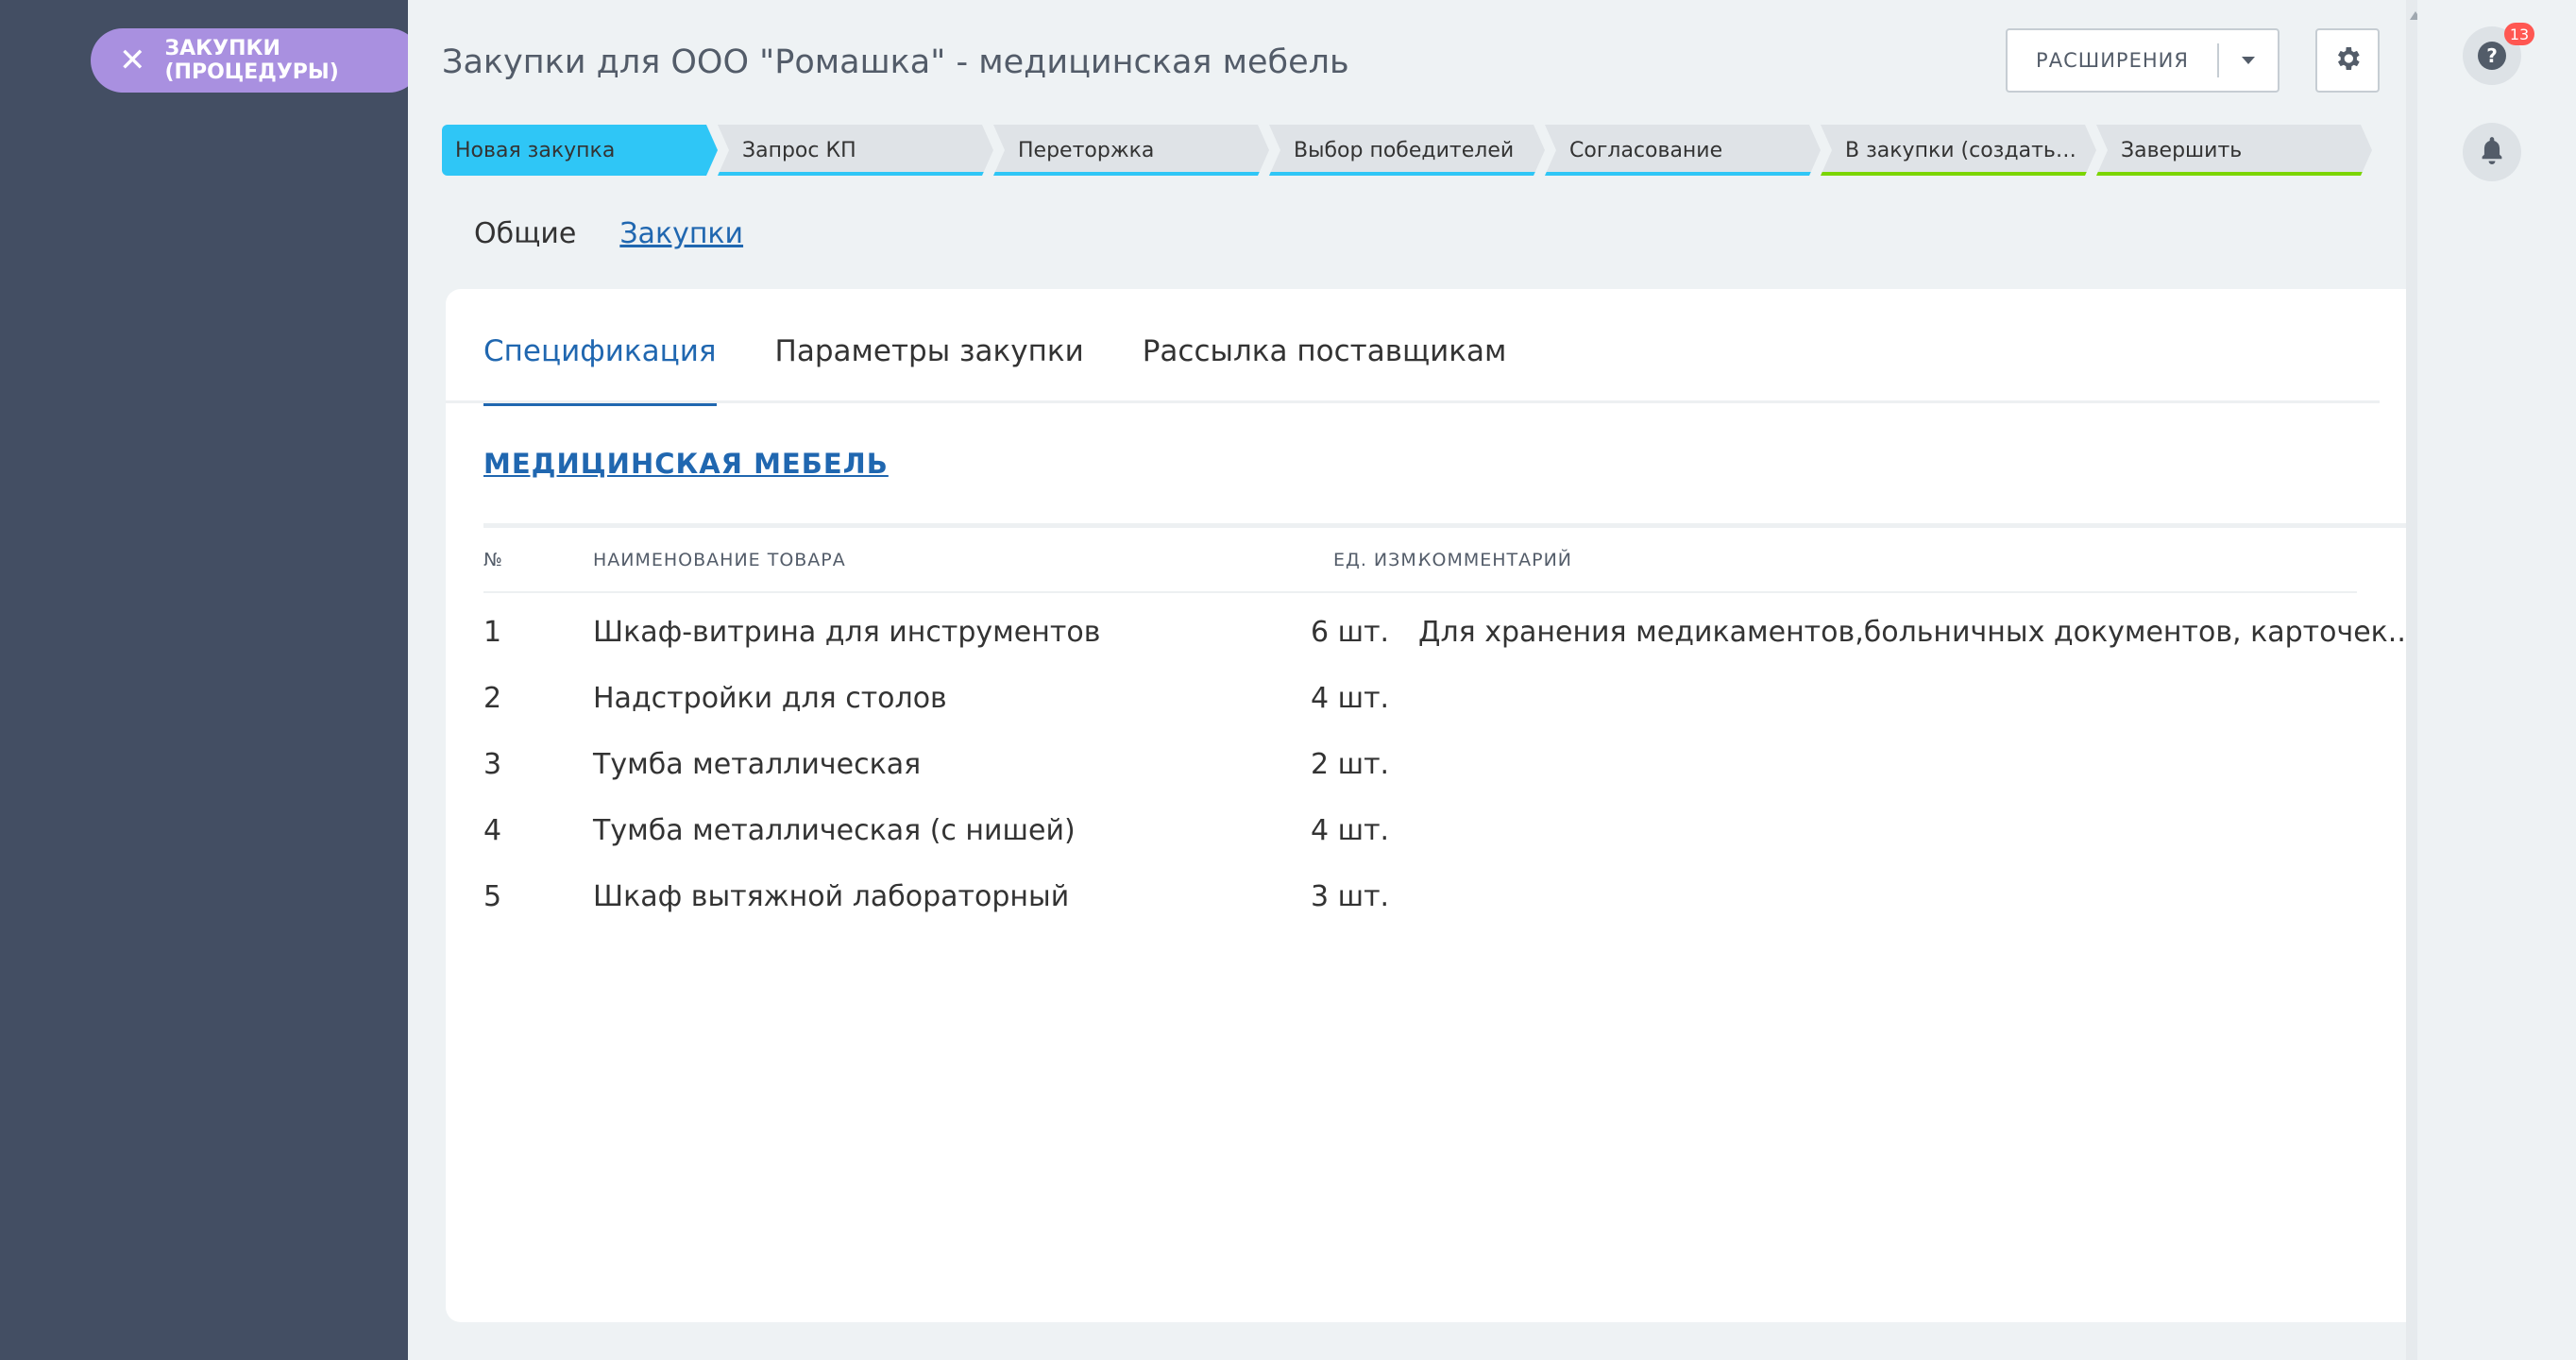  I want to click on tab-specification: Спецификация, so click(600, 370).